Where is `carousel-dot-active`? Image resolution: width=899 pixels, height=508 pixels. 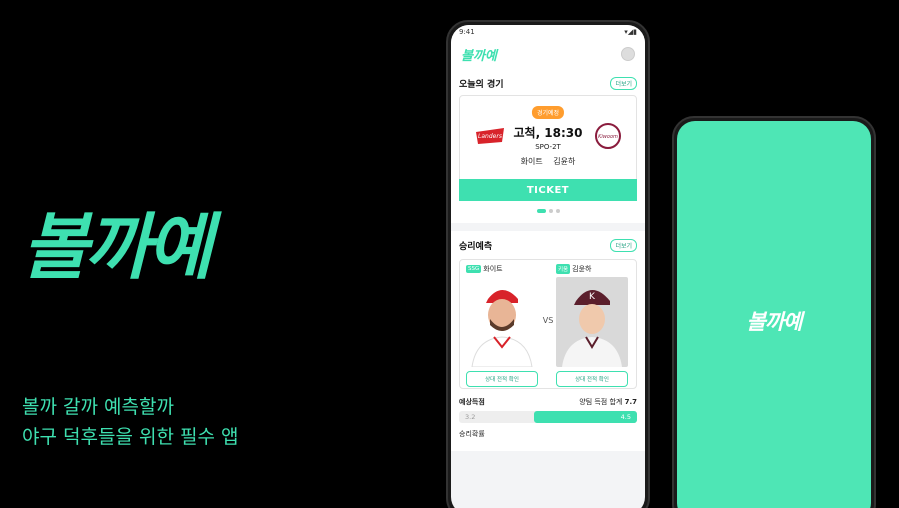
carousel-dot-active is located at coordinates (541, 211).